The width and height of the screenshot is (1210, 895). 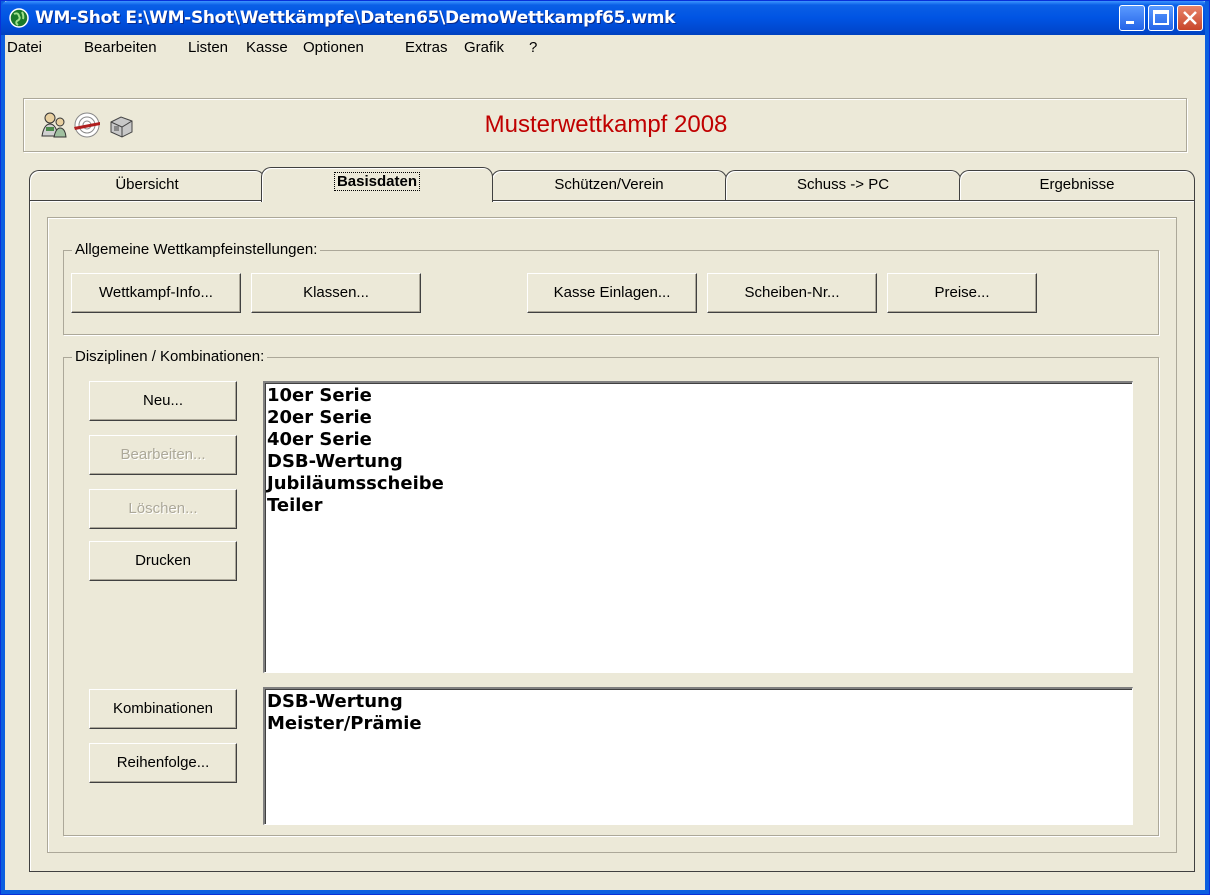 I want to click on list-item: Jubiläumsscheibe, so click(x=699, y=484).